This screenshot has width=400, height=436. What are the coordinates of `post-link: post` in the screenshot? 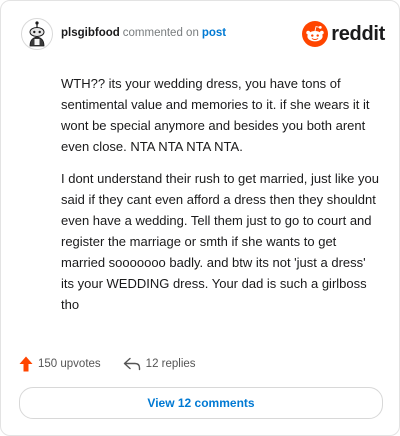 It's located at (214, 33).